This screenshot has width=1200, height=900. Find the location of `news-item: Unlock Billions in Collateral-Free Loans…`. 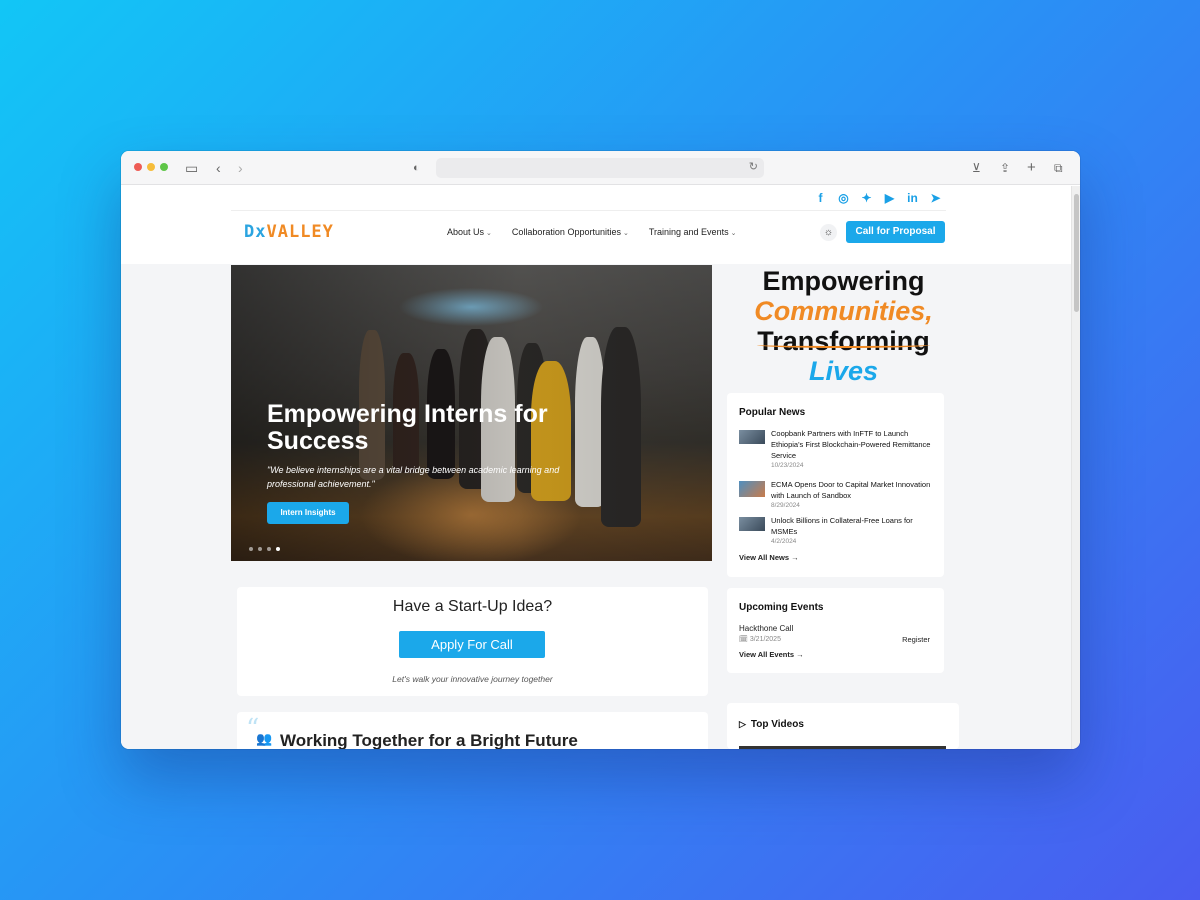

news-item: Unlock Billions in Collateral-Free Loans… is located at coordinates (837, 530).